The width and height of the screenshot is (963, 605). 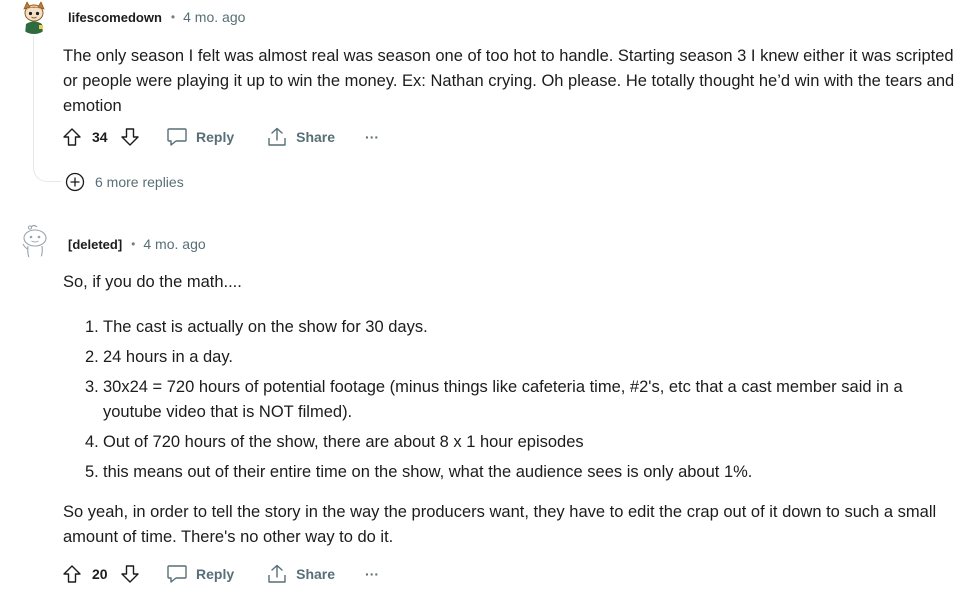 I want to click on list-item-number: 4., so click(x=92, y=442).